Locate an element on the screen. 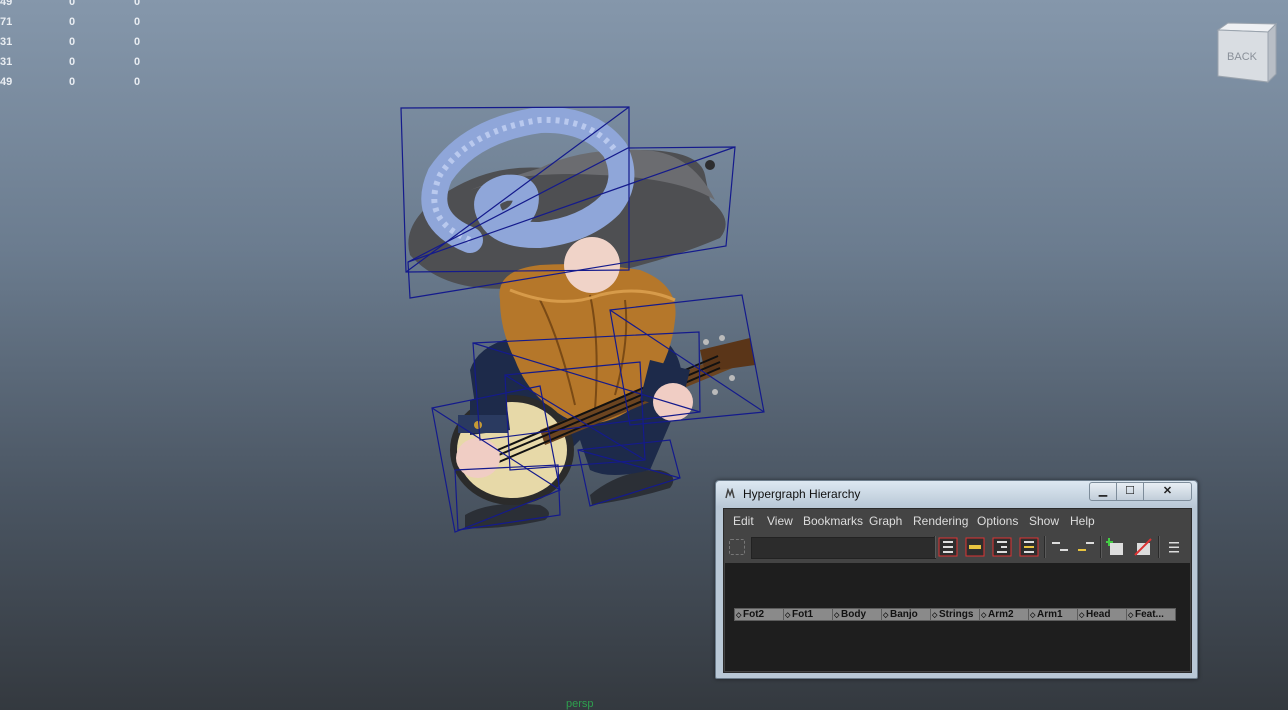 Image resolution: width=1288 pixels, height=710 pixels. node-arm2: ◇ Arm2 is located at coordinates (1004, 614).